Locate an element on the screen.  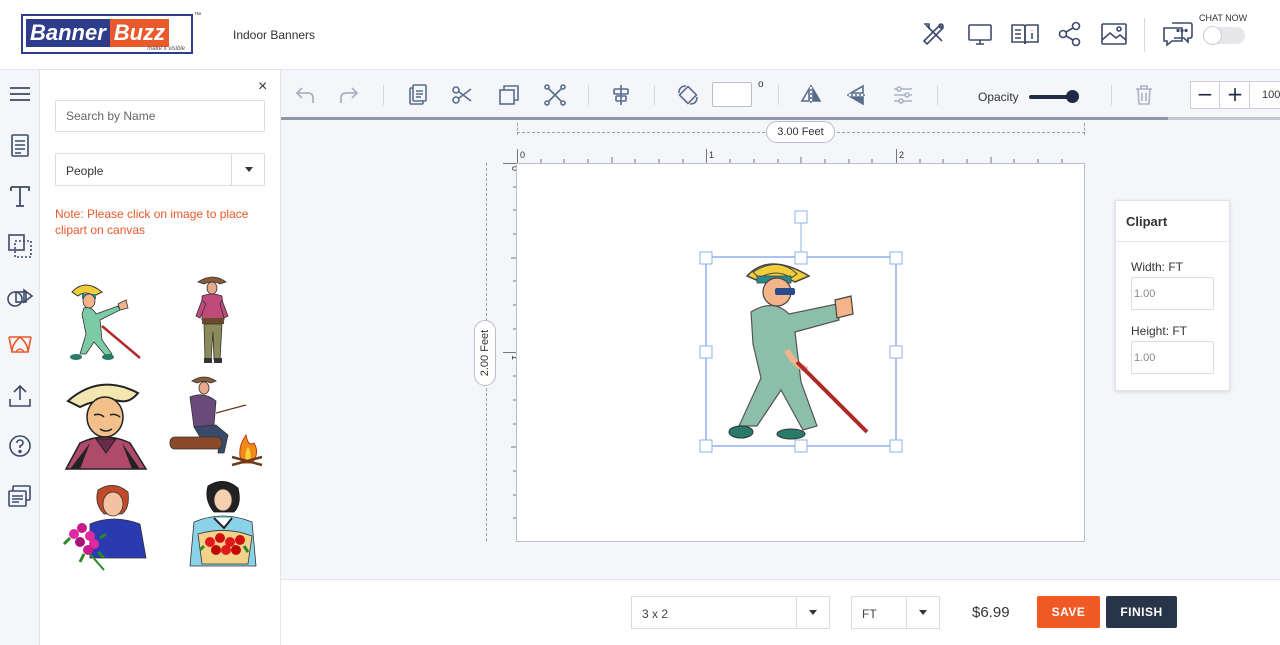
zoom-in-button: + is located at coordinates (1235, 95).